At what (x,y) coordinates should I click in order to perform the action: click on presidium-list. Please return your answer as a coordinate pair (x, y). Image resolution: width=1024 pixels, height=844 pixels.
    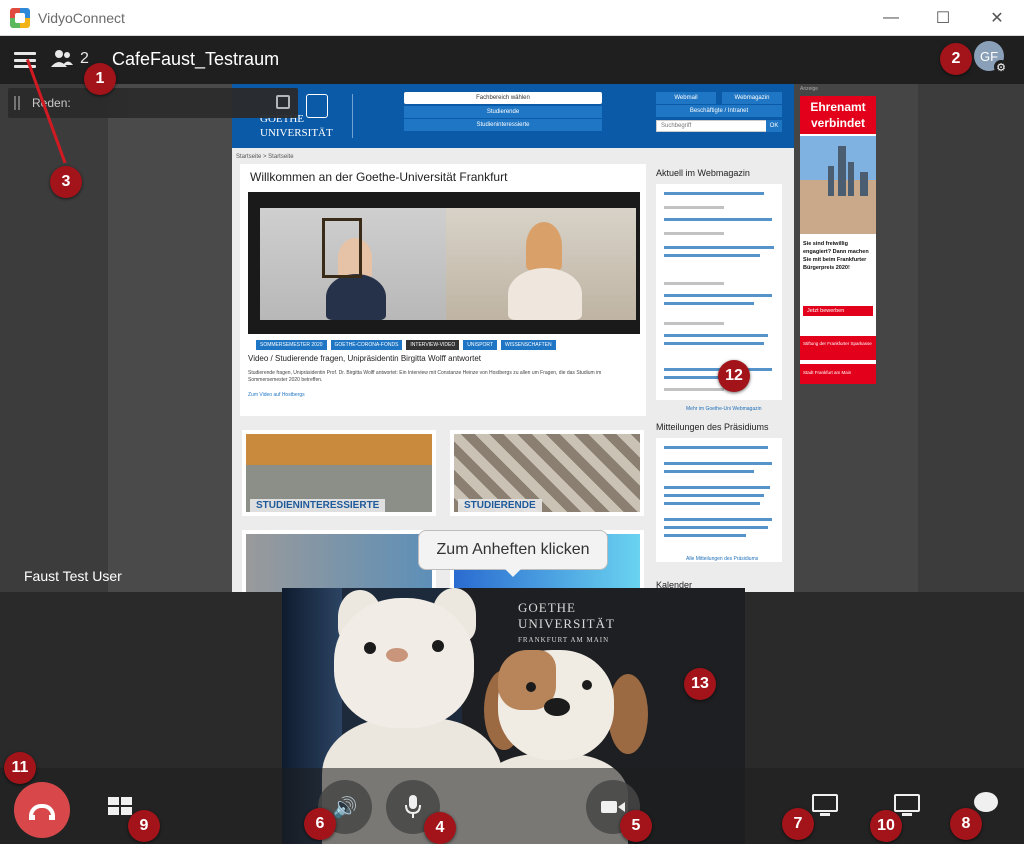
    Looking at the image, I should click on (719, 500).